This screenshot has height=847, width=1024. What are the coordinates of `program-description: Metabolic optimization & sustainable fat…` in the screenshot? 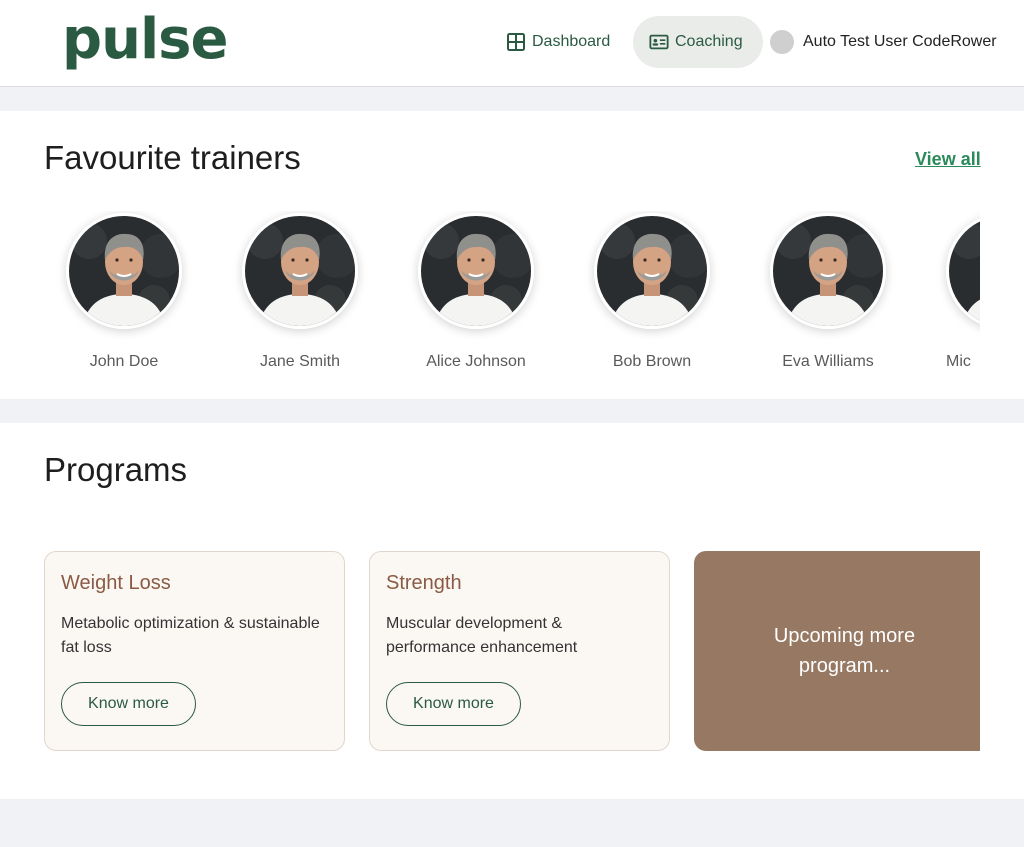 It's located at (190, 635).